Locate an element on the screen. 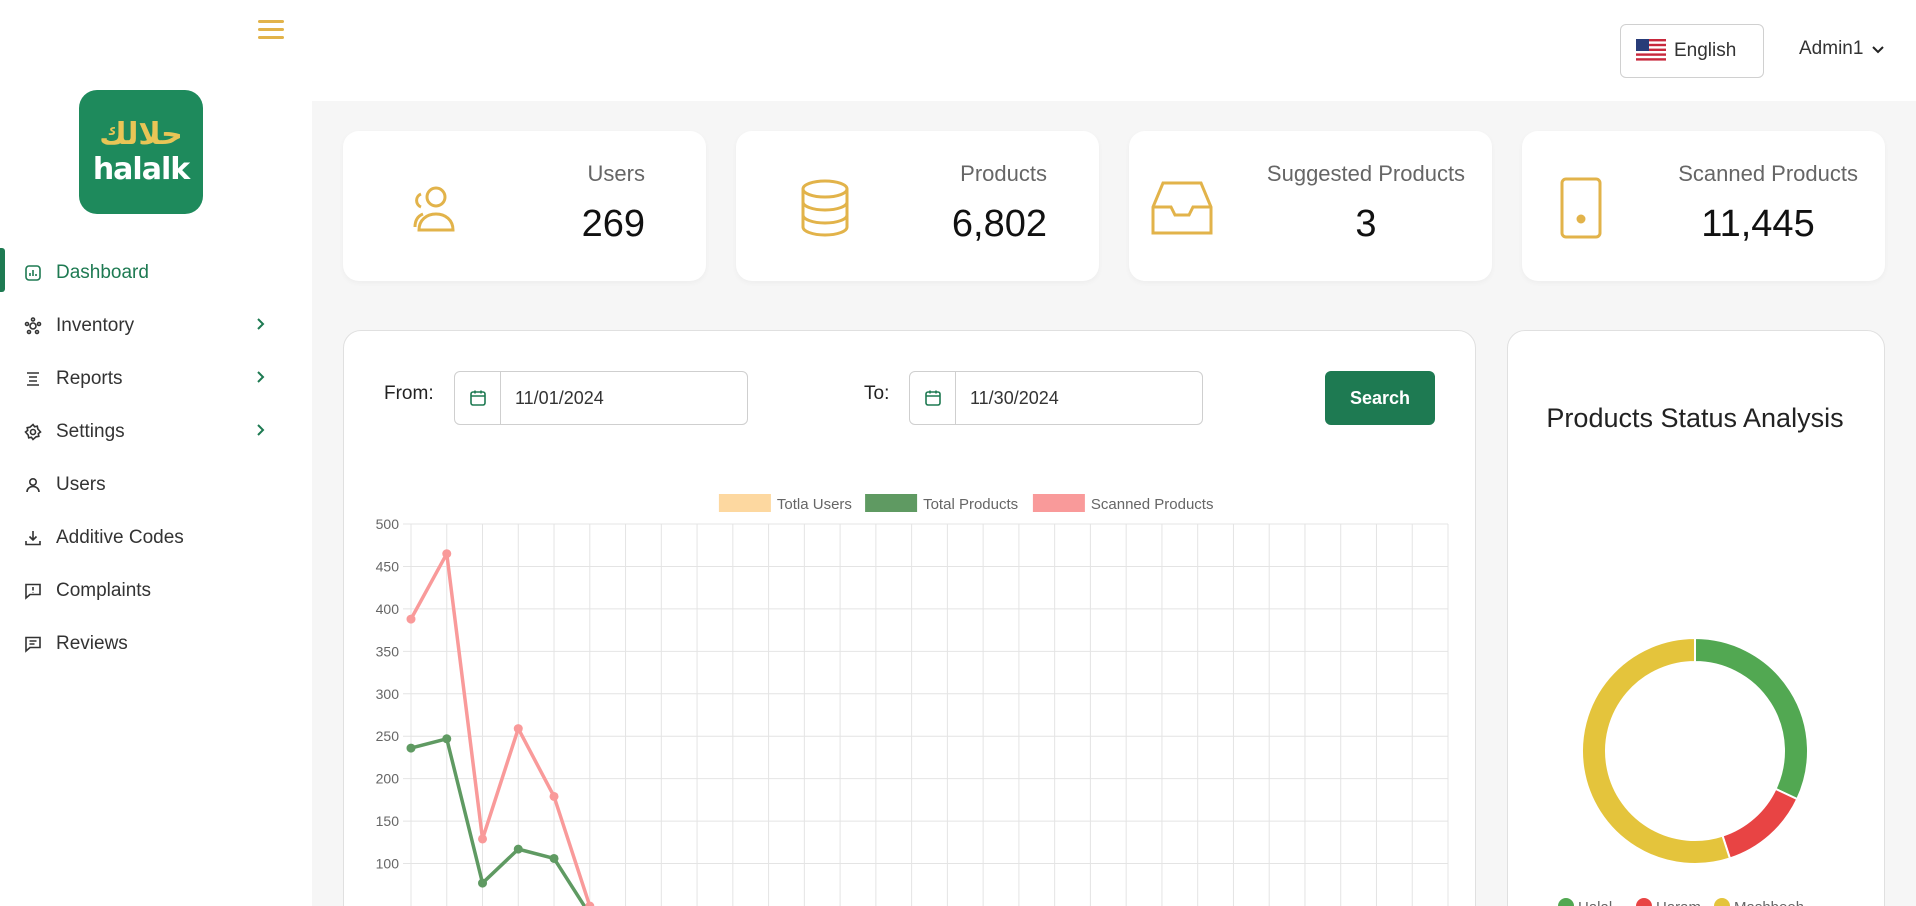  user-name: Admin1 is located at coordinates (1831, 48).